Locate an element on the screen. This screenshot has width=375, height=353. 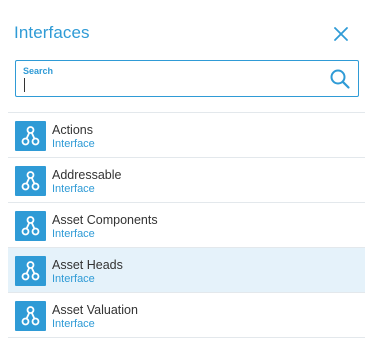
search-input is located at coordinates (173, 85).